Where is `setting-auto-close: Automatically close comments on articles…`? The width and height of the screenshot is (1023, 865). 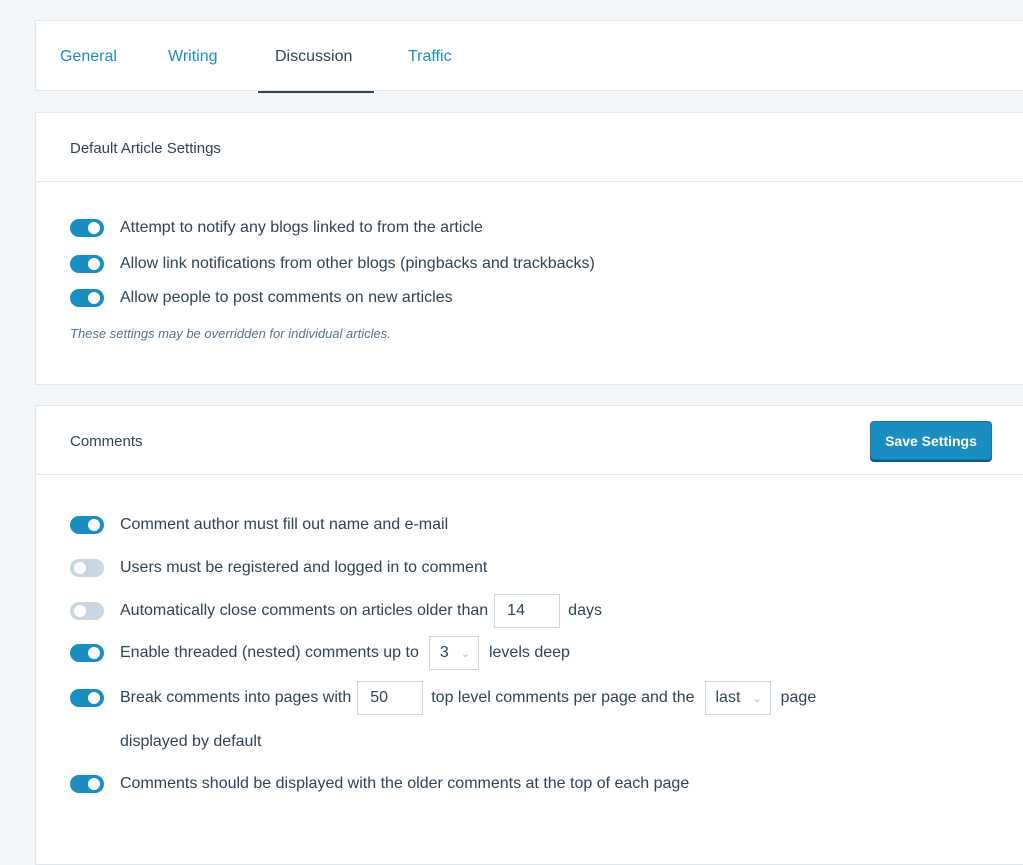
setting-auto-close: Automatically close comments on articles… is located at coordinates (336, 611).